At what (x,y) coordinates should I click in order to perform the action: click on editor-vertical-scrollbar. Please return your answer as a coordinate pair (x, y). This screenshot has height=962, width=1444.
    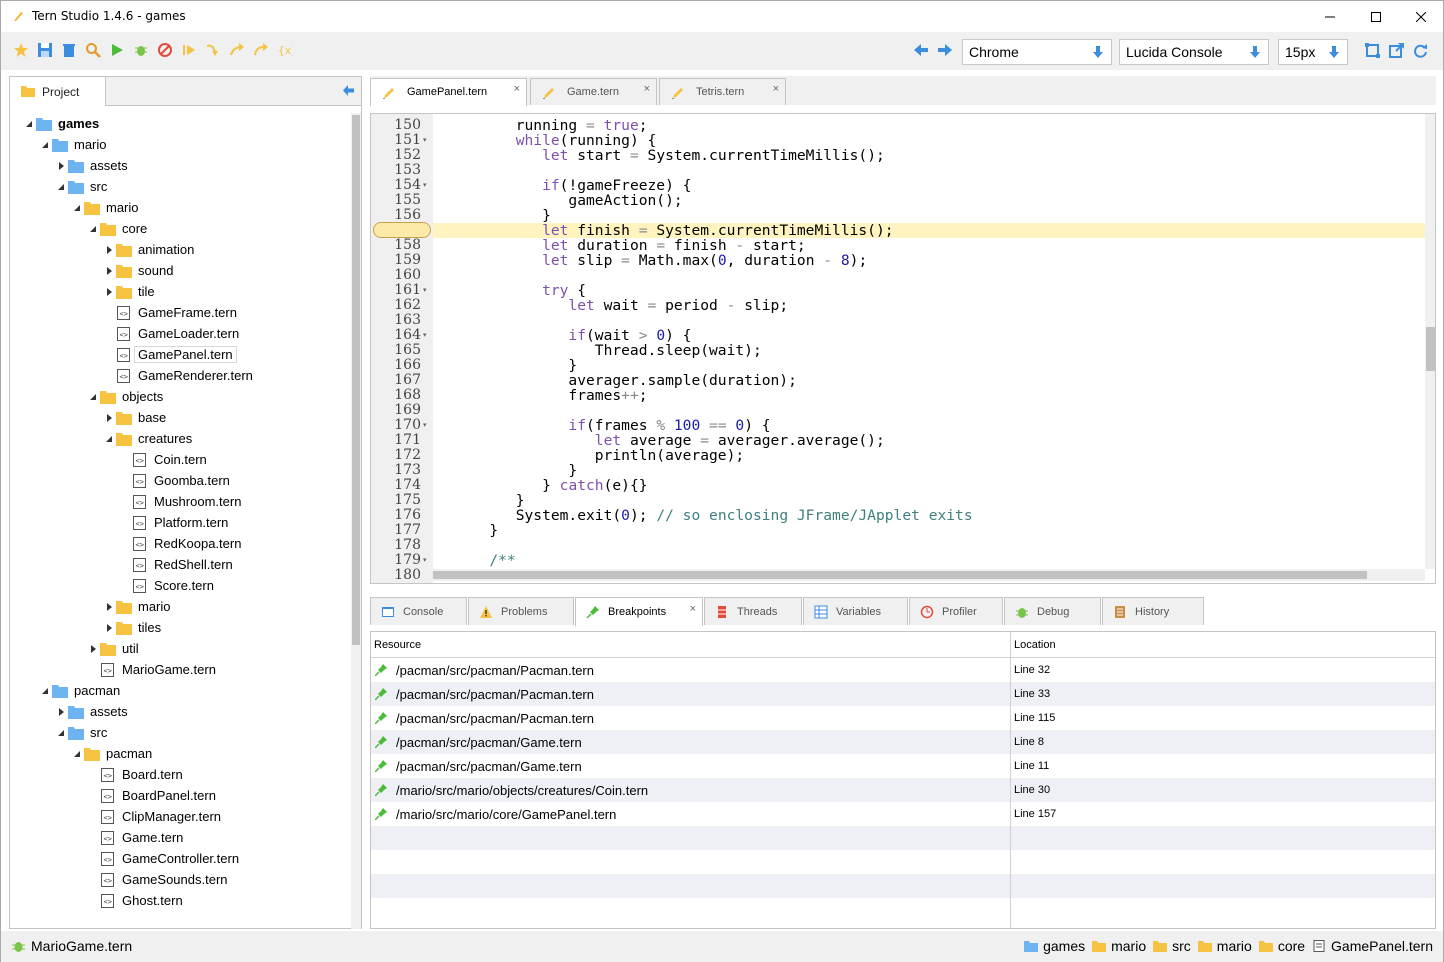
    Looking at the image, I should click on (1430, 341).